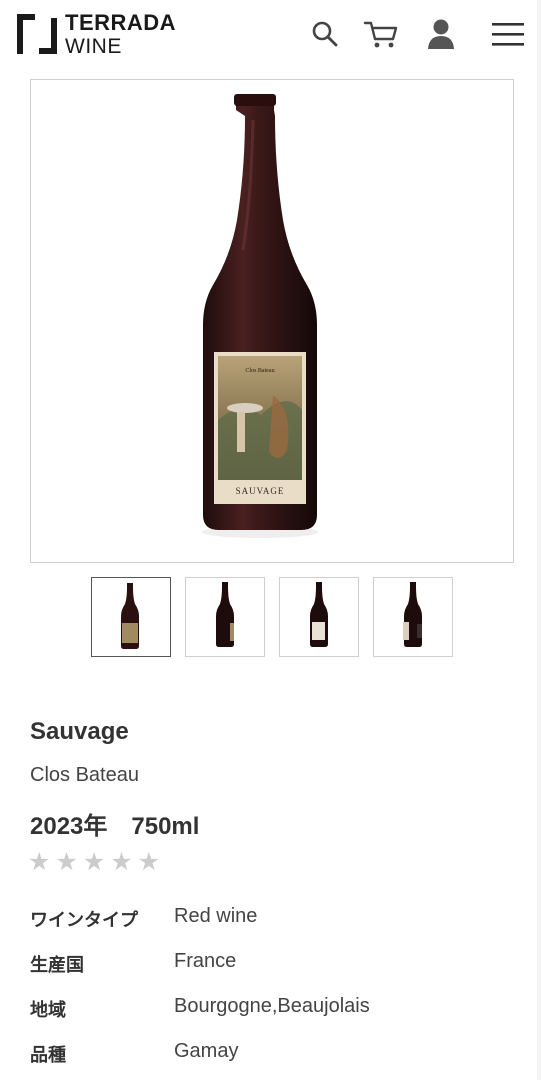 The image size is (543, 1080). What do you see at coordinates (260, 491) in the screenshot?
I see `main-label-name: SAUVAGE` at bounding box center [260, 491].